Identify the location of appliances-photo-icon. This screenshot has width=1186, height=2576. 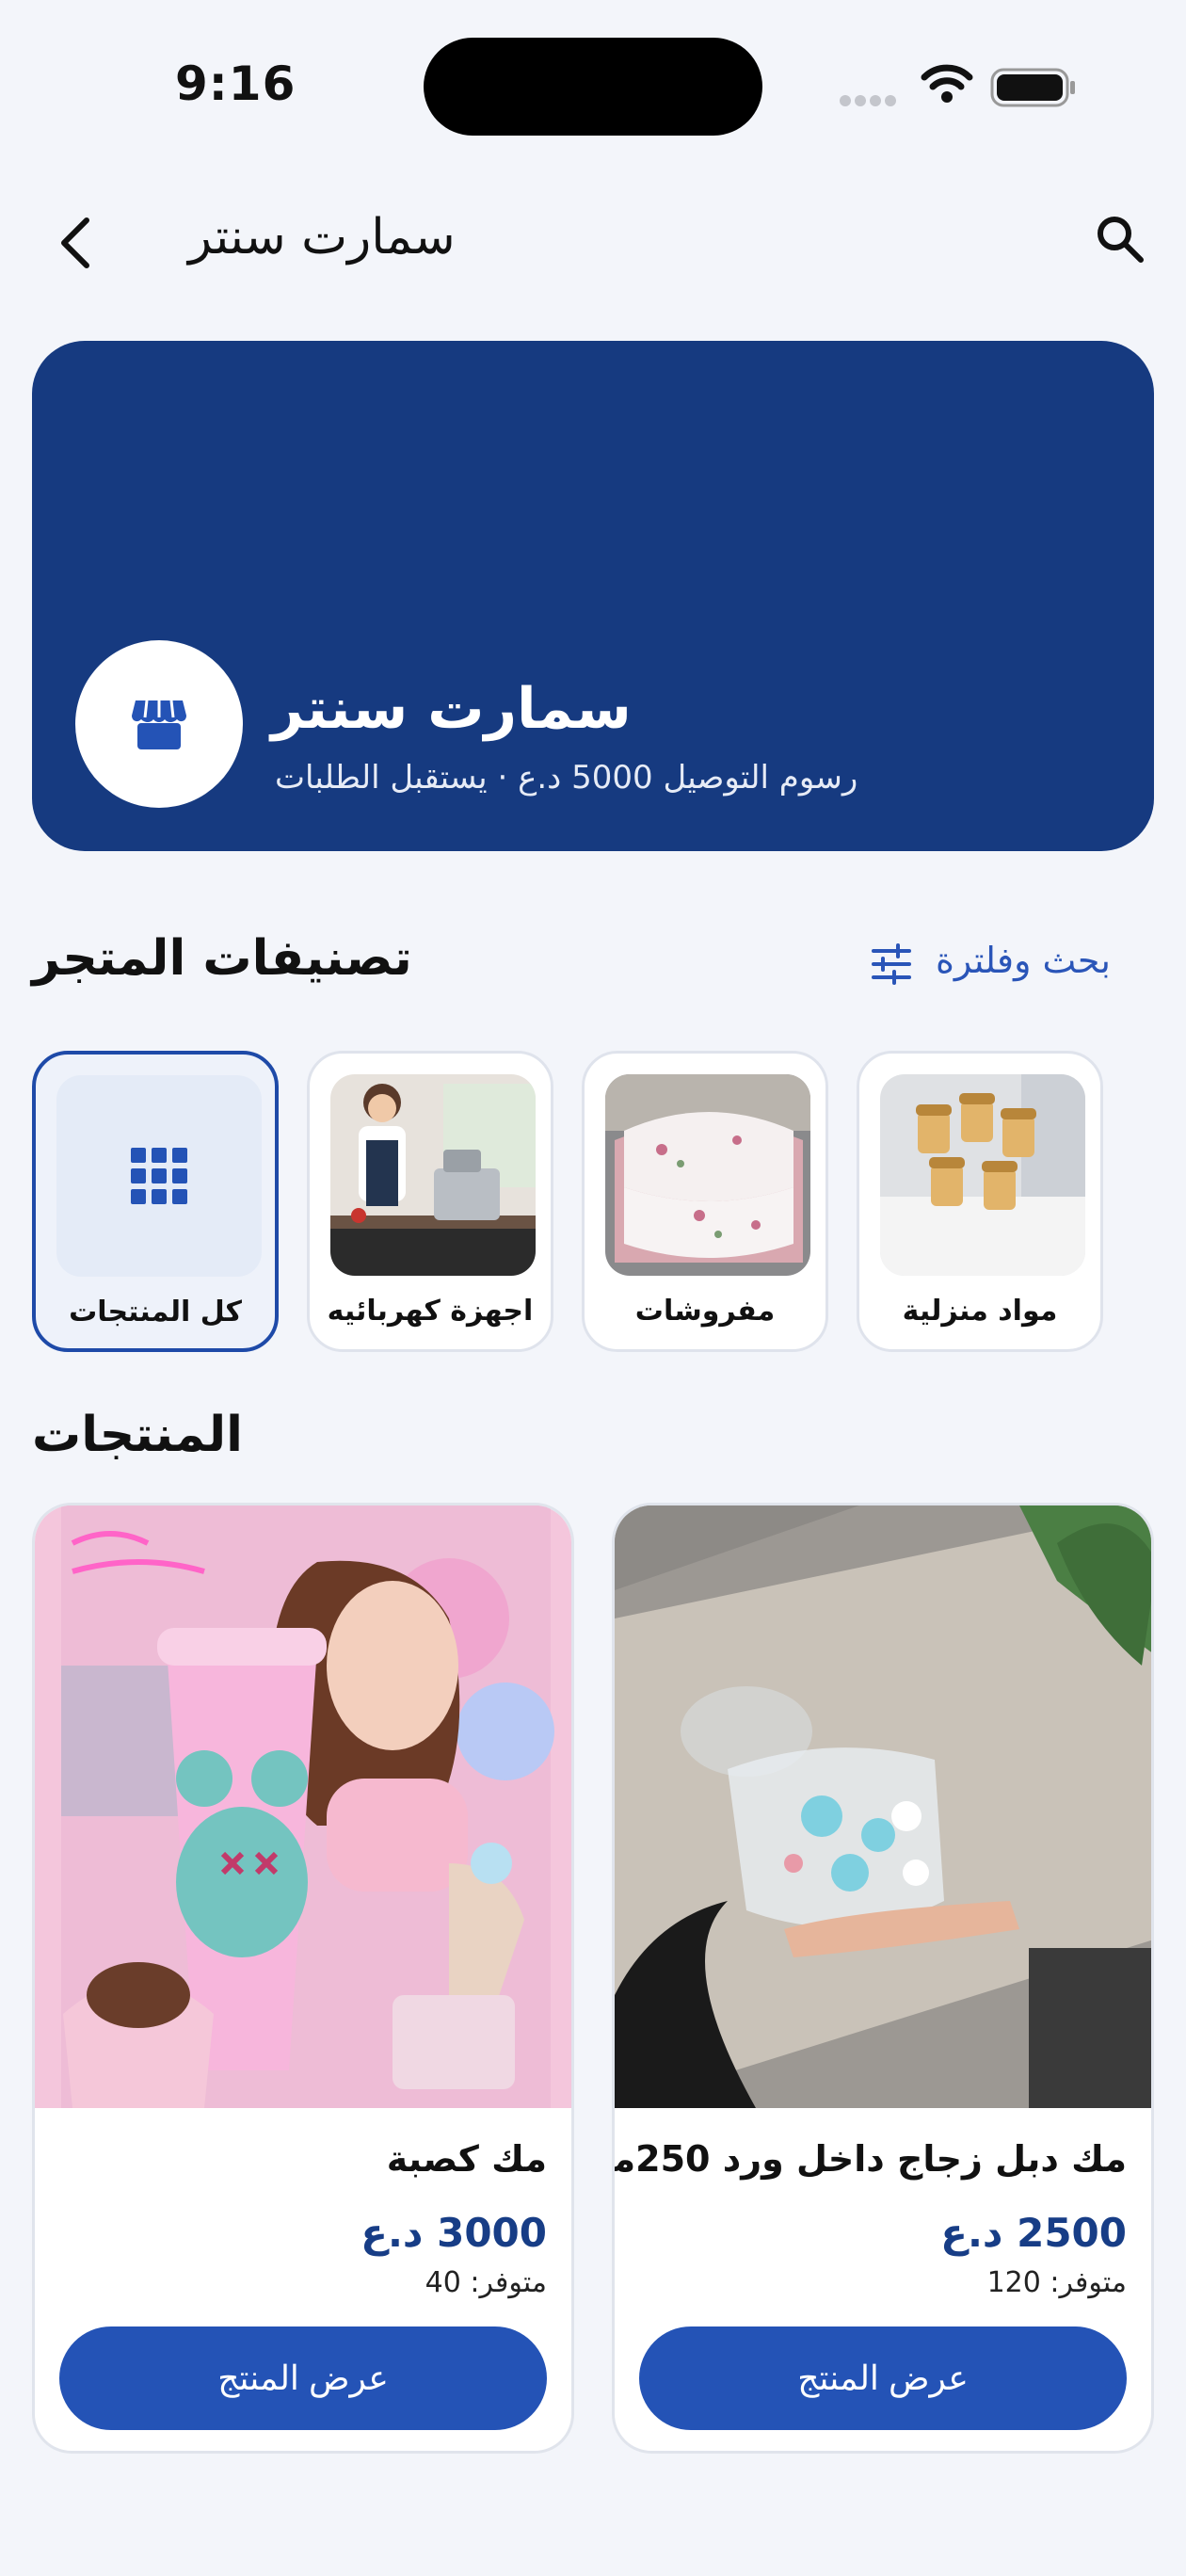
(433, 1175).